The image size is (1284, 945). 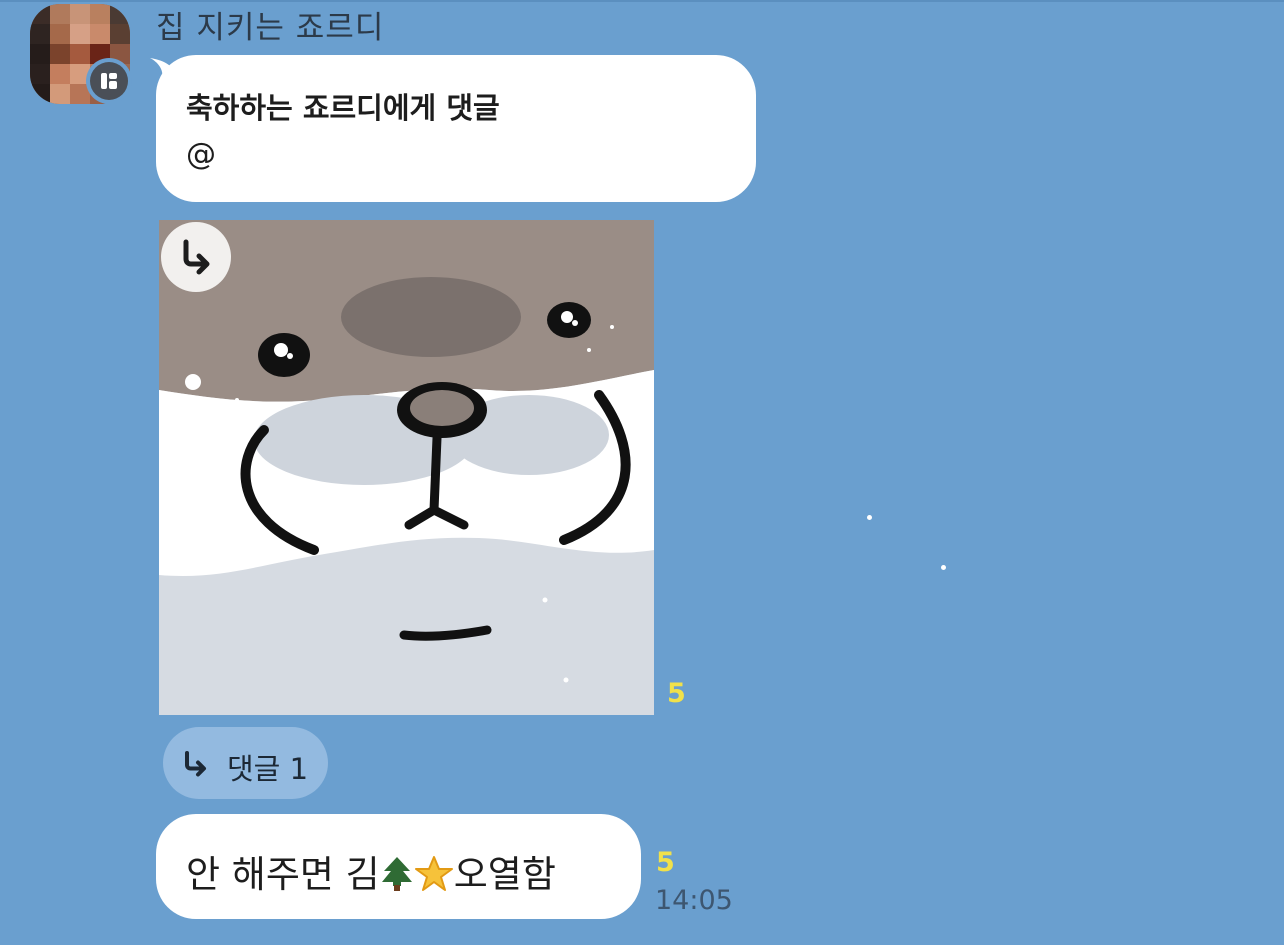 What do you see at coordinates (270, 28) in the screenshot?
I see `sender-name: 집 지키는 죠르디` at bounding box center [270, 28].